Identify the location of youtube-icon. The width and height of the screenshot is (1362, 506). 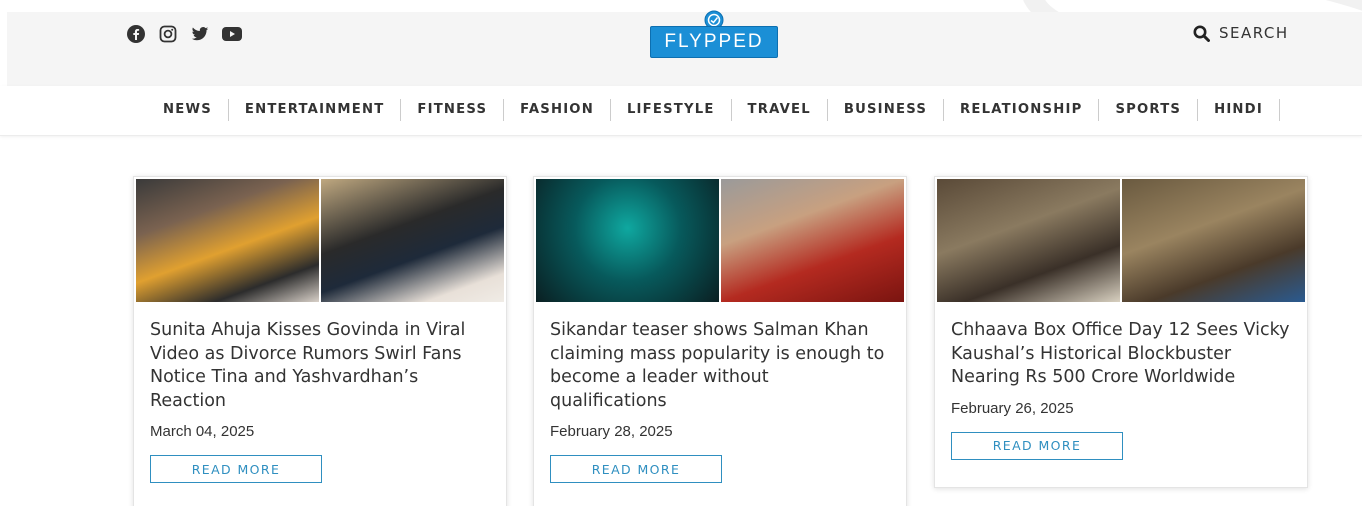
(232, 34).